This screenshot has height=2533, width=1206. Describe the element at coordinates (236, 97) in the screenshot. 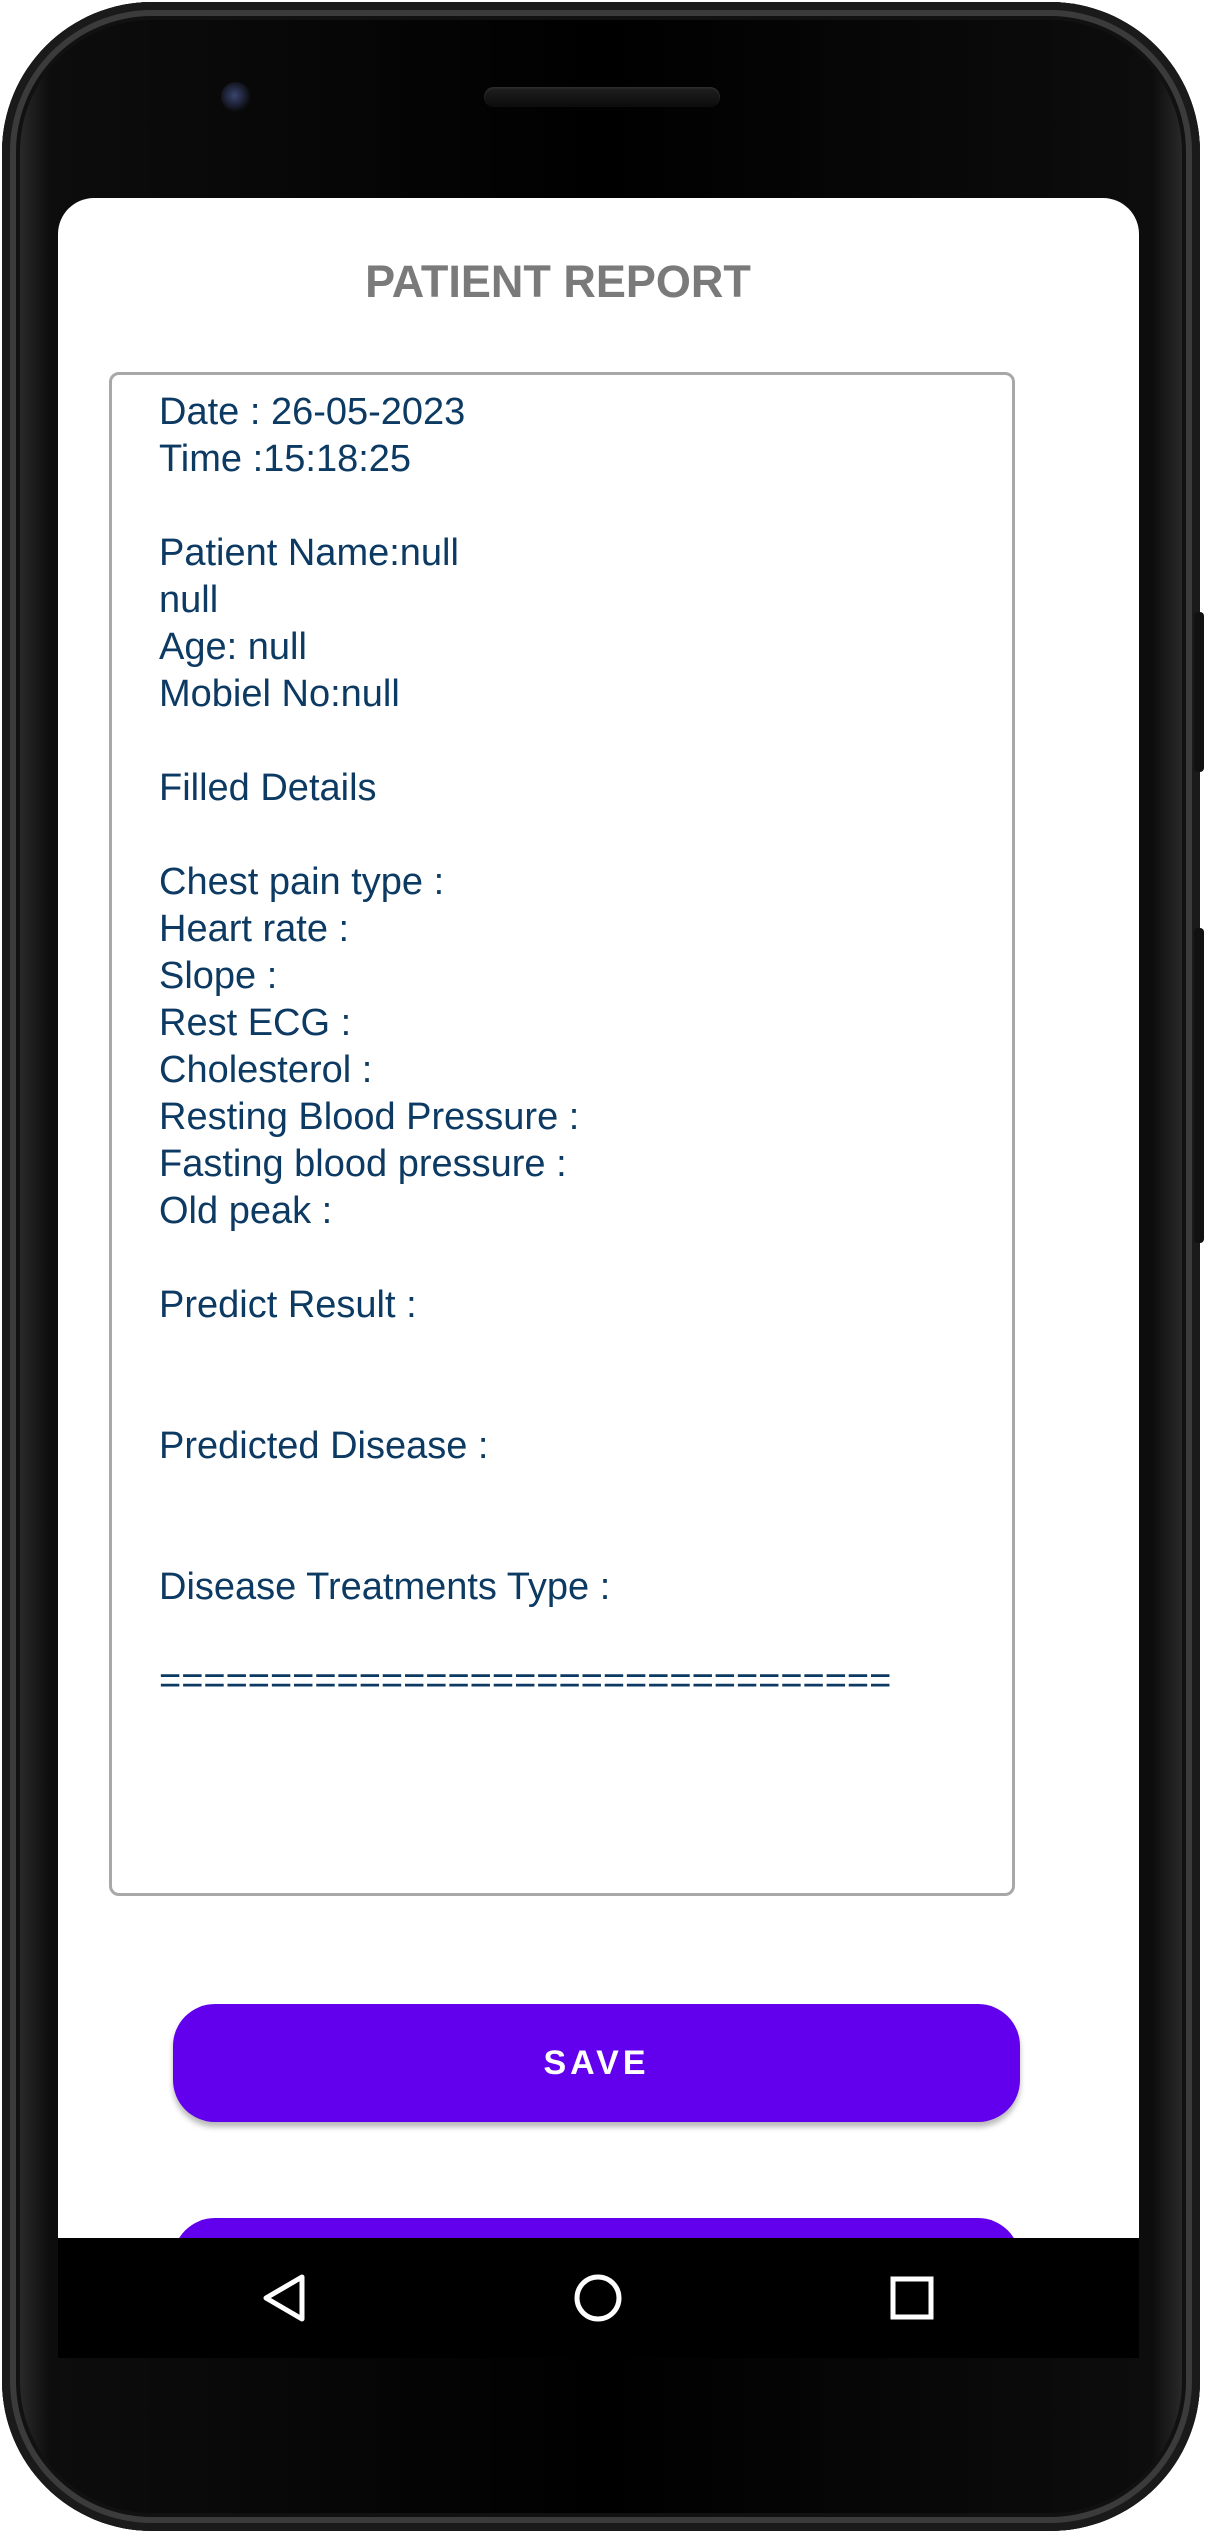

I see `front-camera-icon` at that location.